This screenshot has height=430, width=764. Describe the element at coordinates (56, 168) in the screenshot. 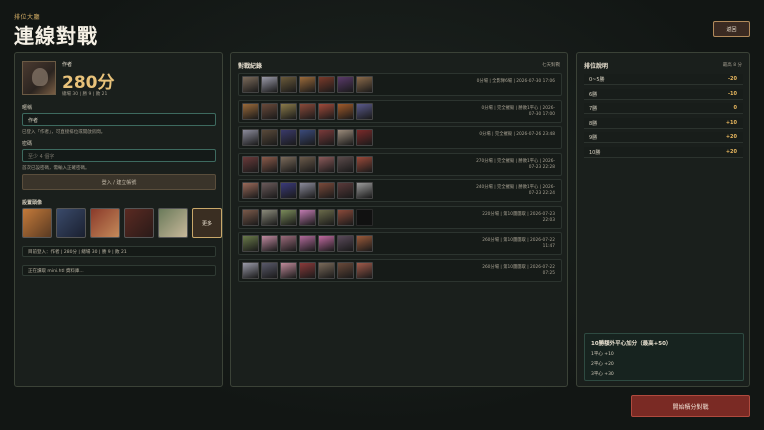

I see `password-hint: 首次已設密碼，需輸入正確密碼。` at that location.